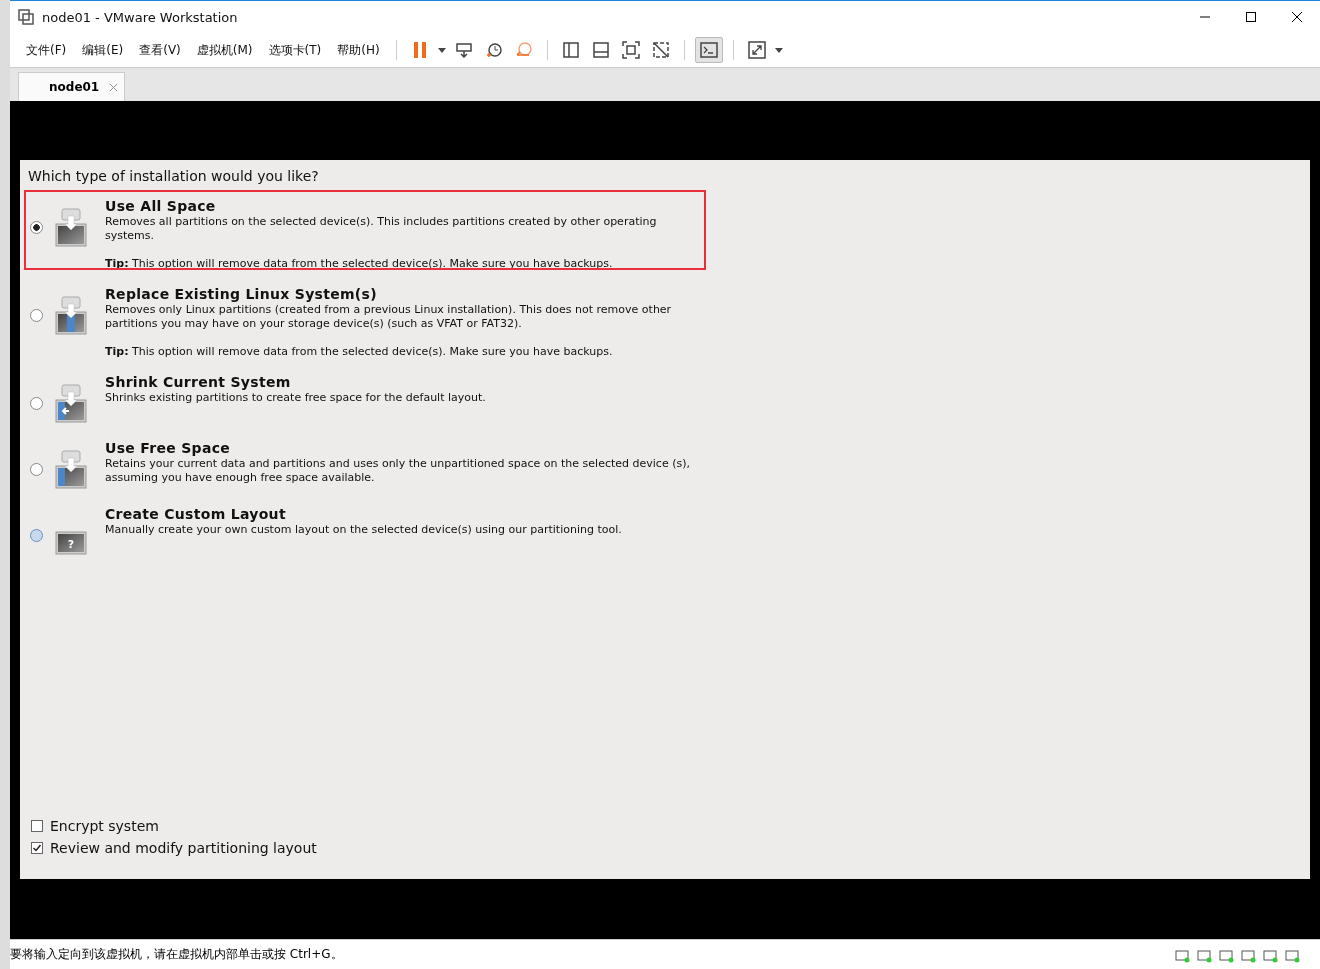 The height and width of the screenshot is (969, 1320). I want to click on console-icon, so click(708, 50).